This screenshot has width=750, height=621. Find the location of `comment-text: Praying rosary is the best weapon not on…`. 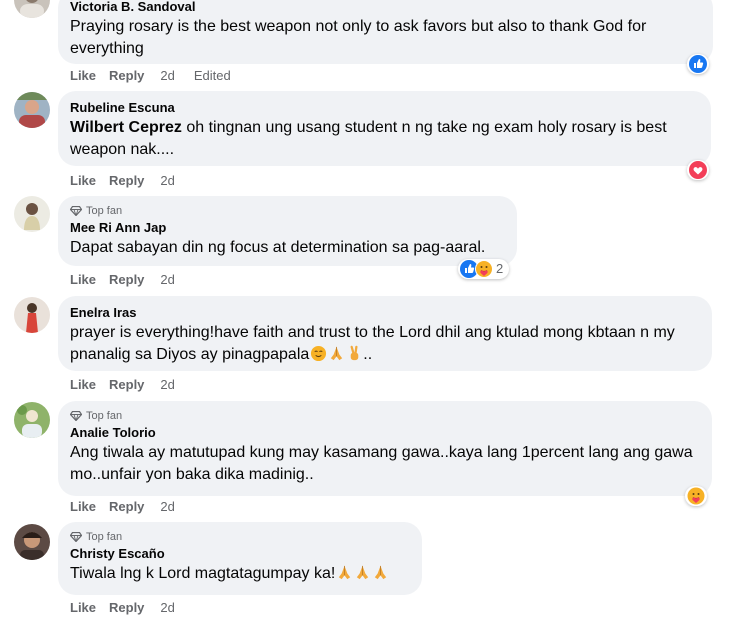

comment-text: Praying rosary is the best weapon not on… is located at coordinates (358, 37).